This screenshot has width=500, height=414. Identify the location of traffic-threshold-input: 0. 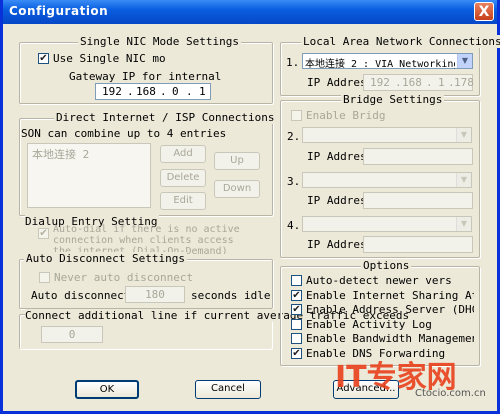
(72, 334).